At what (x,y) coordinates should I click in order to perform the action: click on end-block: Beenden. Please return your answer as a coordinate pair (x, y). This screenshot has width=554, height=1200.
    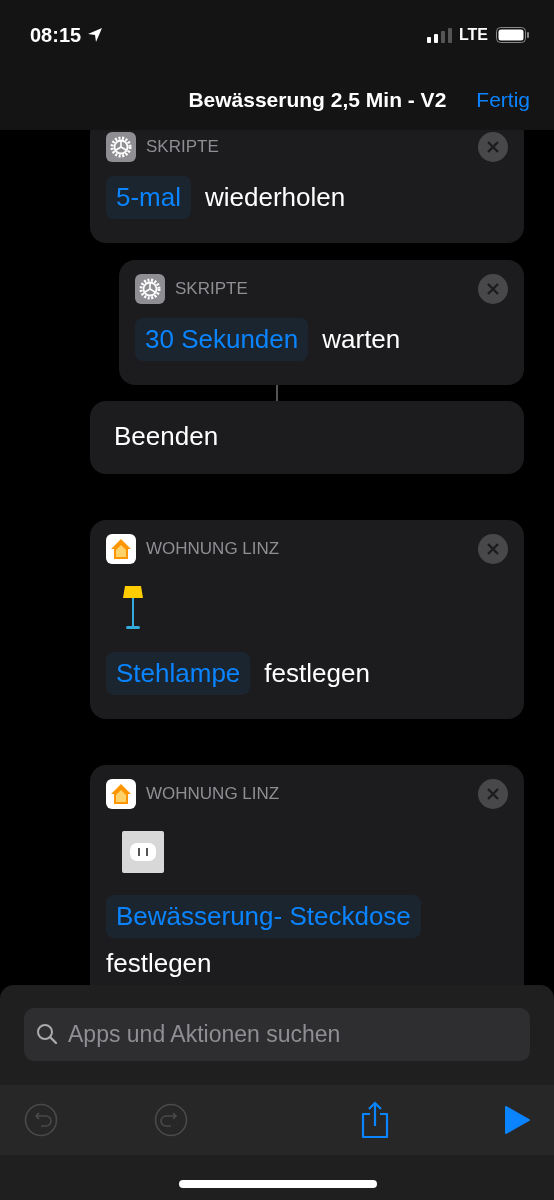
    Looking at the image, I should click on (307, 437).